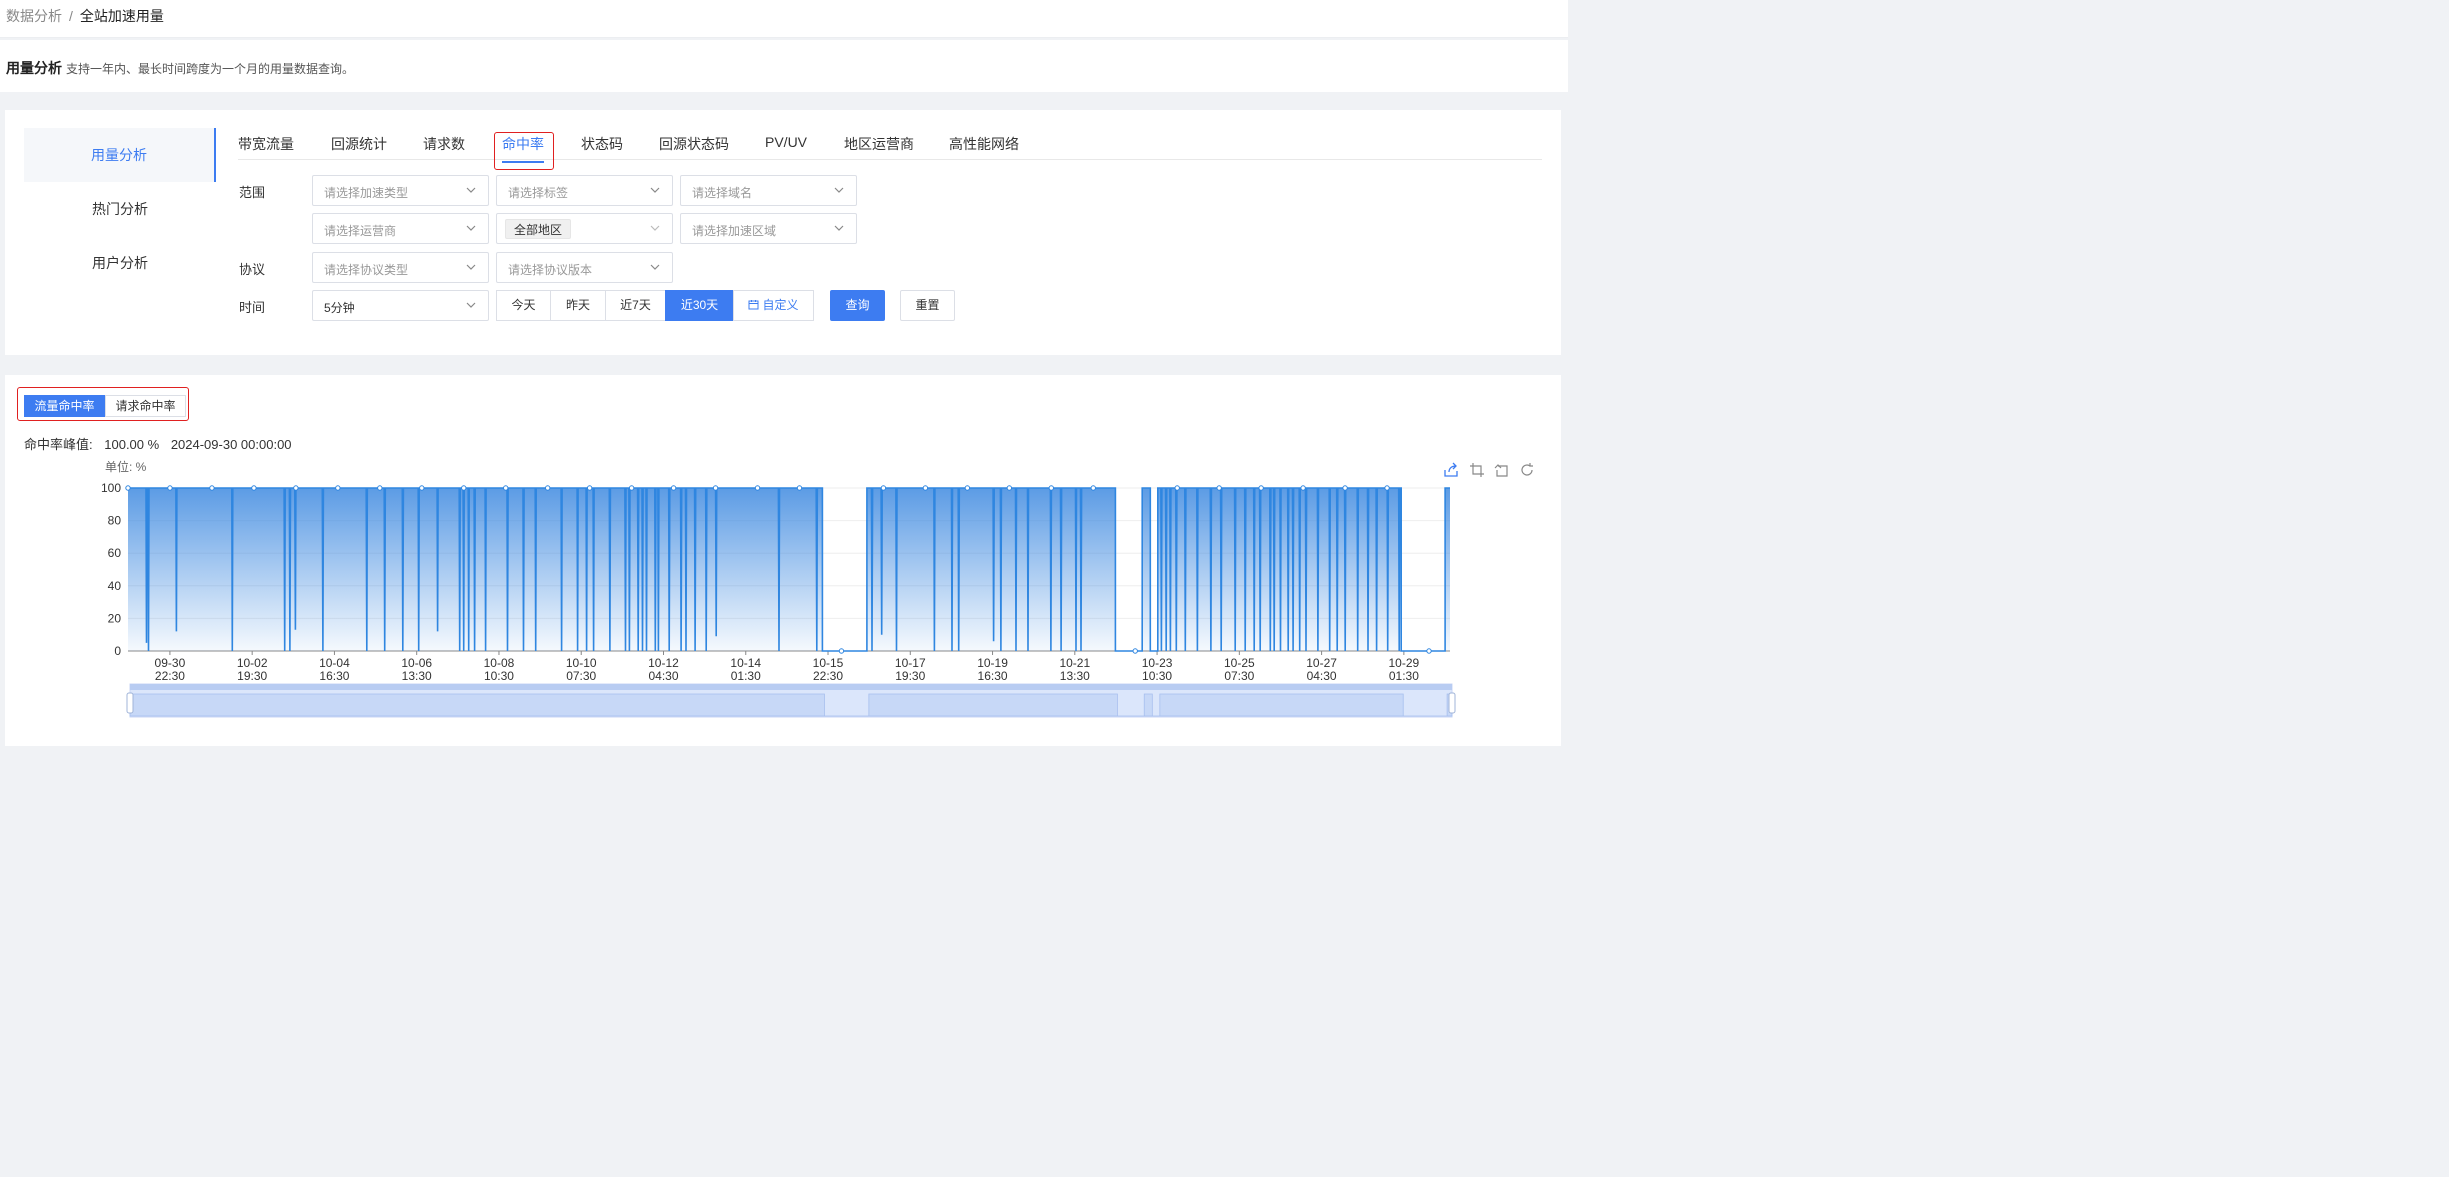  I want to click on range-today-button: 今天, so click(523, 305).